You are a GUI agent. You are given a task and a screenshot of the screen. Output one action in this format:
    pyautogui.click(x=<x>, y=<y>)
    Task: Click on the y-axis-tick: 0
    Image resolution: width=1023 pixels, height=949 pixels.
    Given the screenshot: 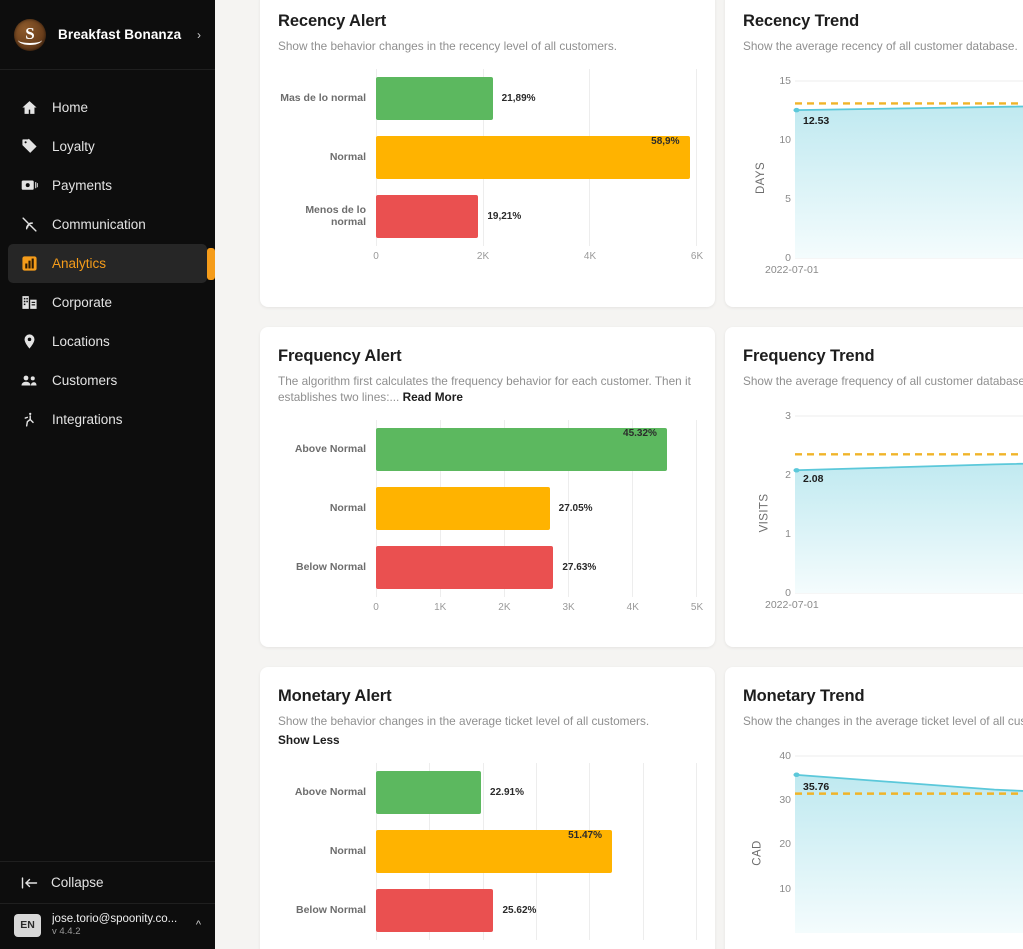 What is the action you would take?
    pyautogui.click(x=788, y=592)
    